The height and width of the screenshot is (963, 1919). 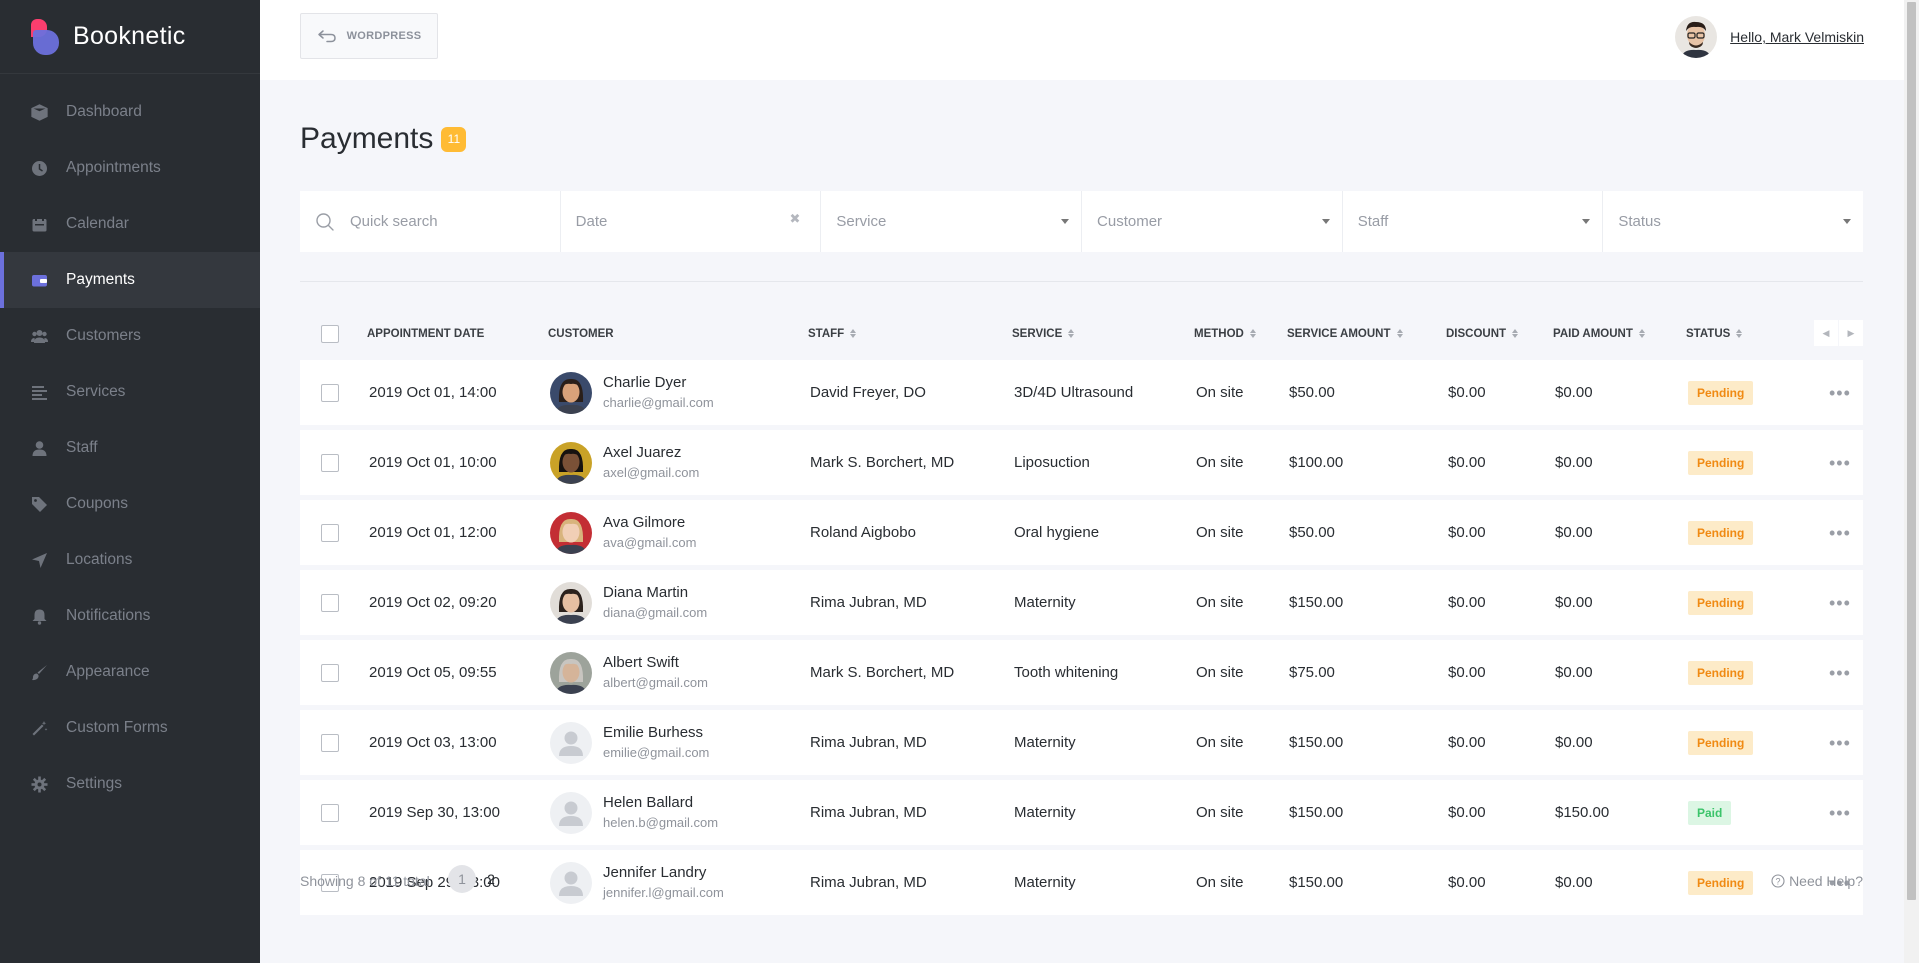 What do you see at coordinates (1052, 462) in the screenshot?
I see `service-name: Liposuction` at bounding box center [1052, 462].